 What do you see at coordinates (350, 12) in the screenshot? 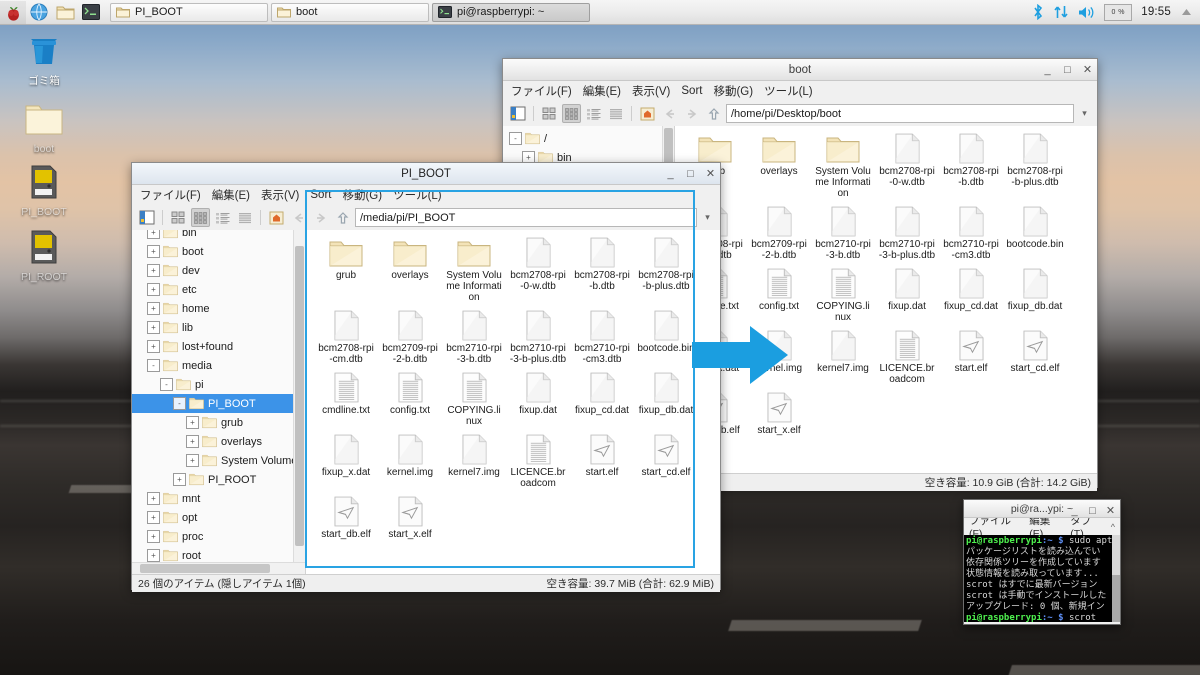
I see `task-button-boot: boot` at bounding box center [350, 12].